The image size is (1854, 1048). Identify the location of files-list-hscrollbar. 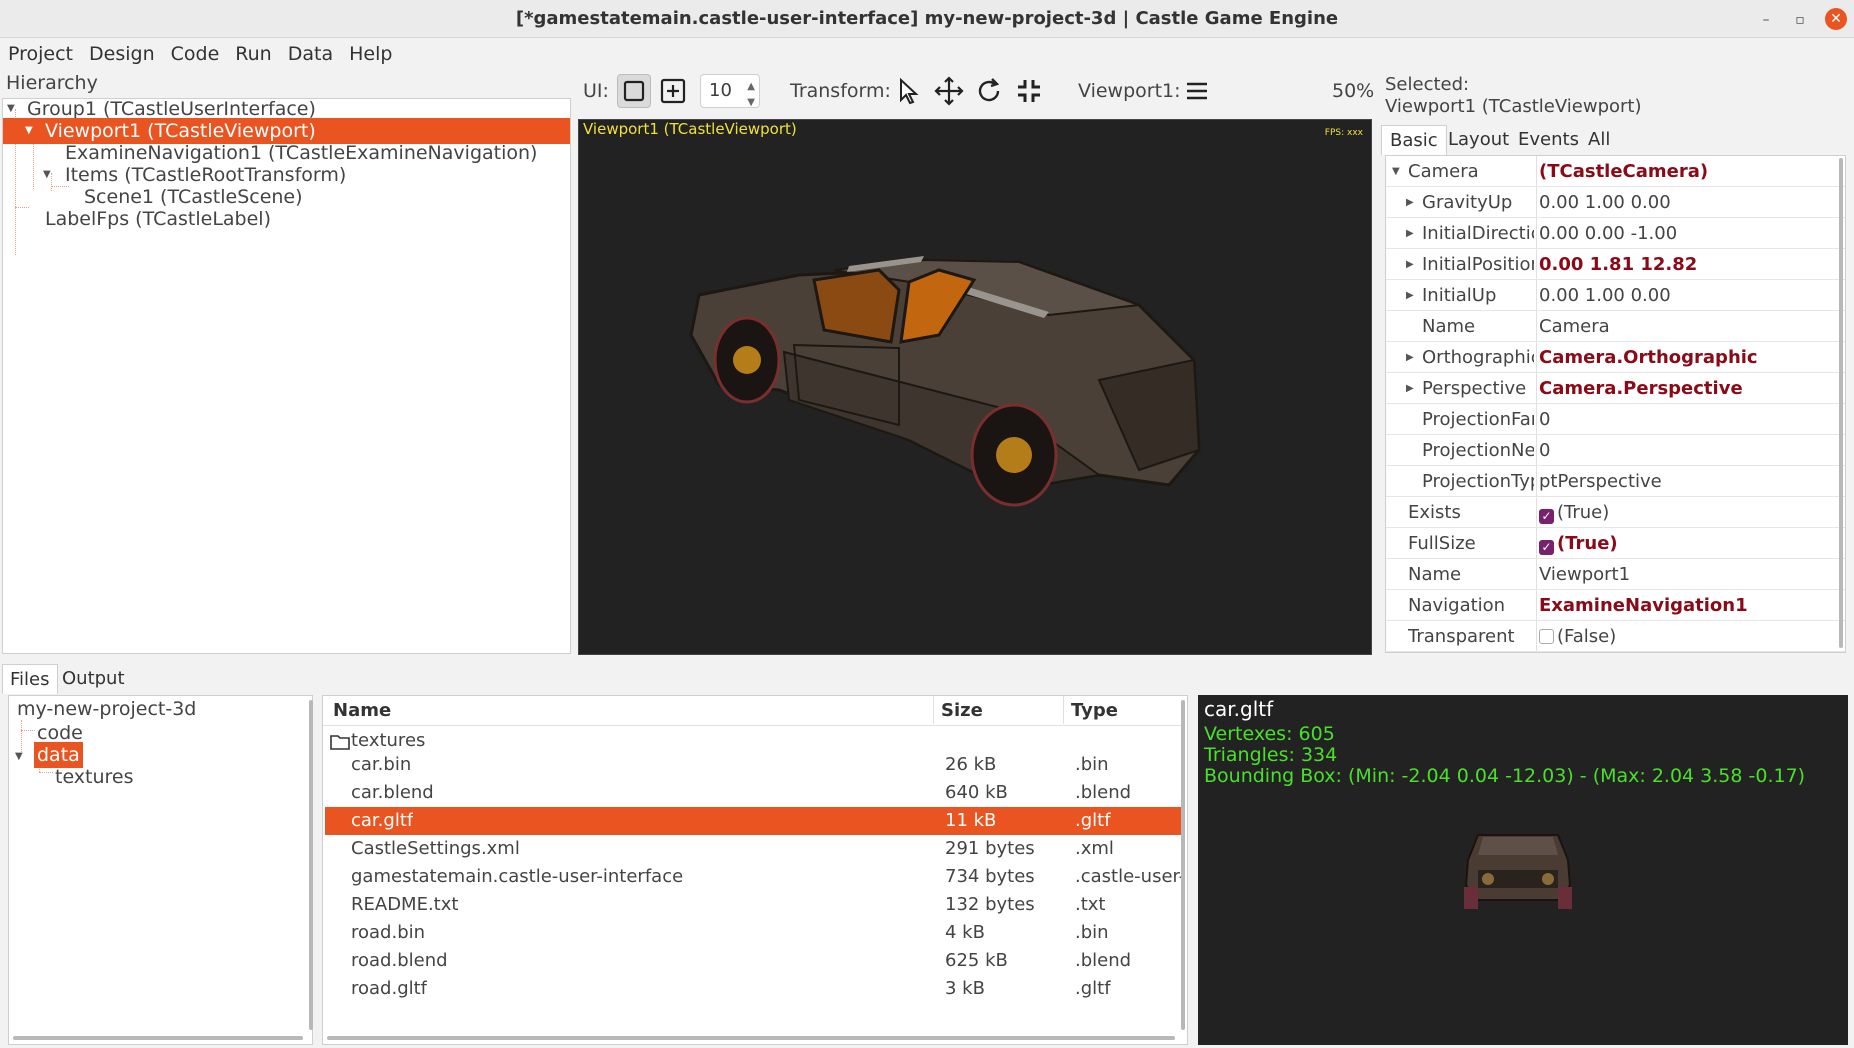
(751, 1038).